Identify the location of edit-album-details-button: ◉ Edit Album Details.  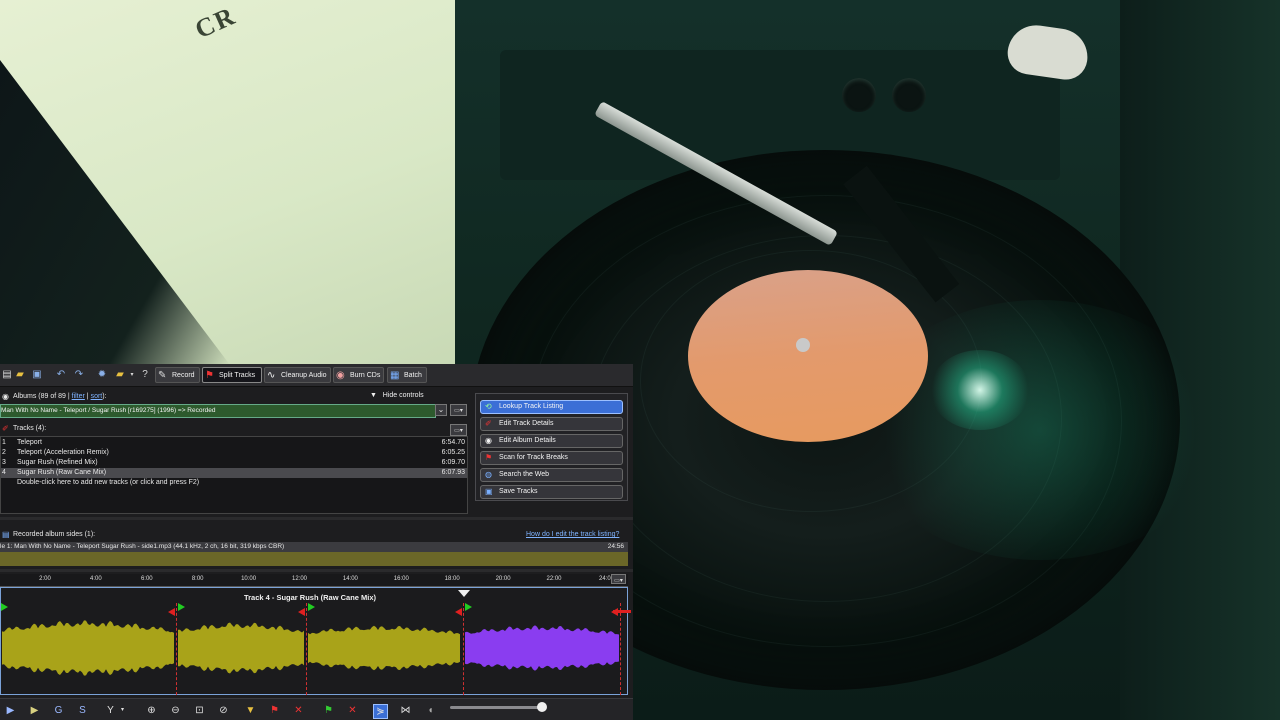
(551, 441).